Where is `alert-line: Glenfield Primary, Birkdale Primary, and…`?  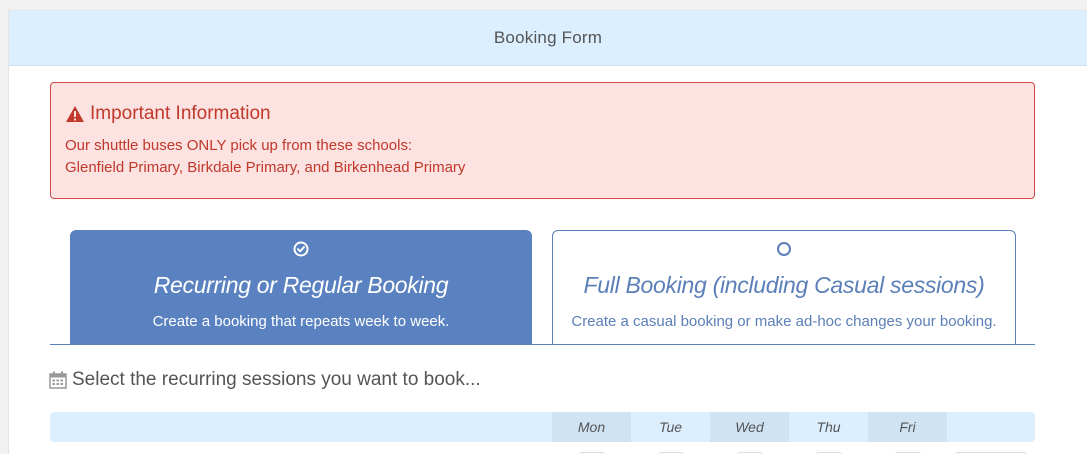 alert-line: Glenfield Primary, Birkdale Primary, and… is located at coordinates (265, 167).